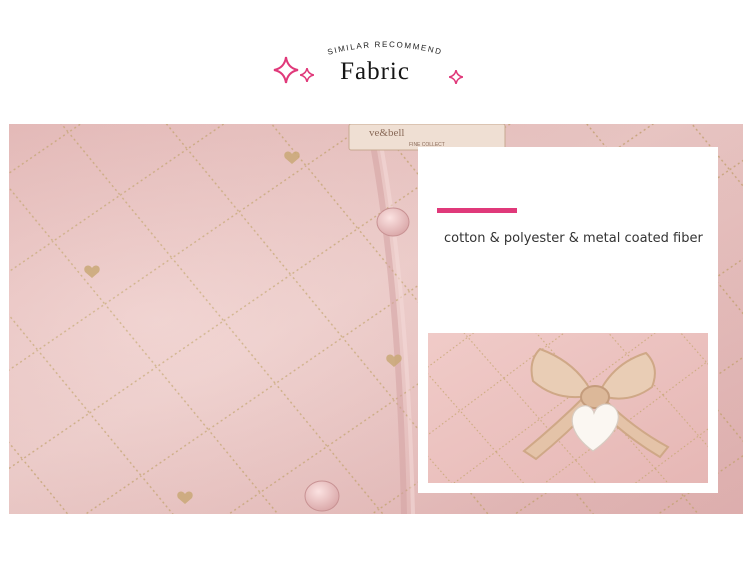 This screenshot has height=572, width=750. What do you see at coordinates (386, 133) in the screenshot?
I see `svg-text: ve&bell` at bounding box center [386, 133].